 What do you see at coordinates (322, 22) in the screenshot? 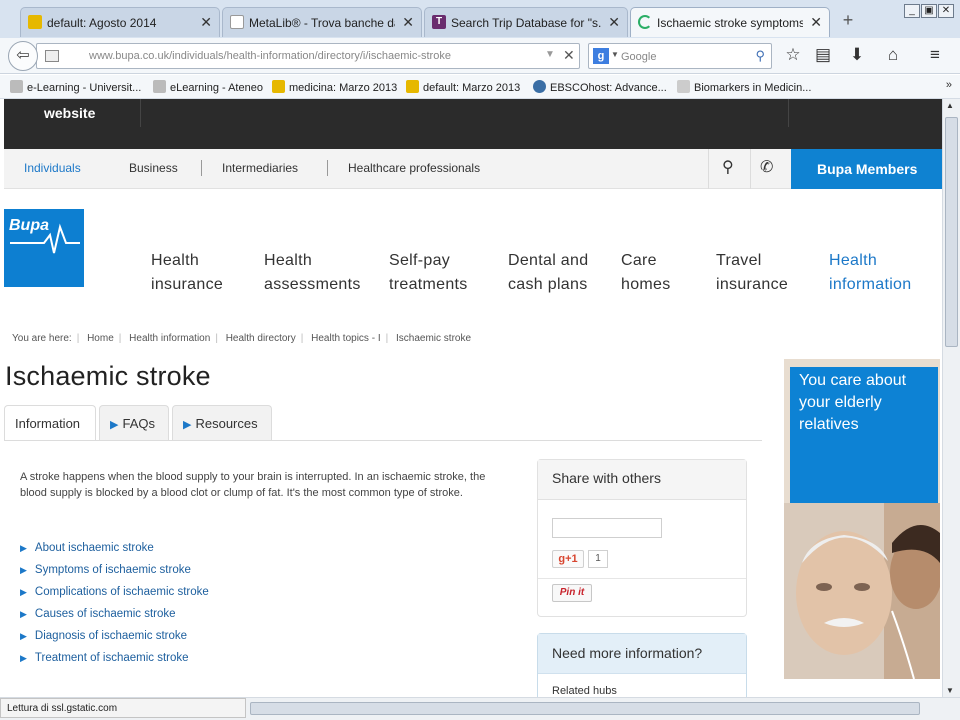
I see `browser-tab: MetaLib® - Trova banche dati ✕` at bounding box center [322, 22].